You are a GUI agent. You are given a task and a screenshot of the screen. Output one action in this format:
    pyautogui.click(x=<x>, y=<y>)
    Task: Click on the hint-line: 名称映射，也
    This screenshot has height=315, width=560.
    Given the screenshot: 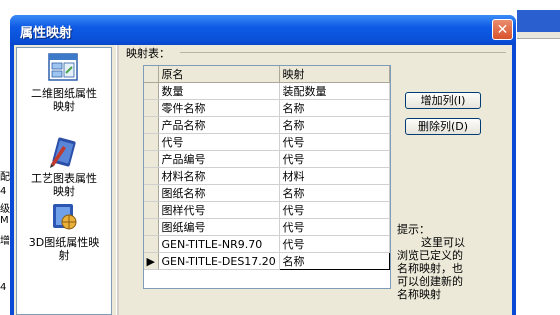 What is the action you would take?
    pyautogui.click(x=430, y=268)
    